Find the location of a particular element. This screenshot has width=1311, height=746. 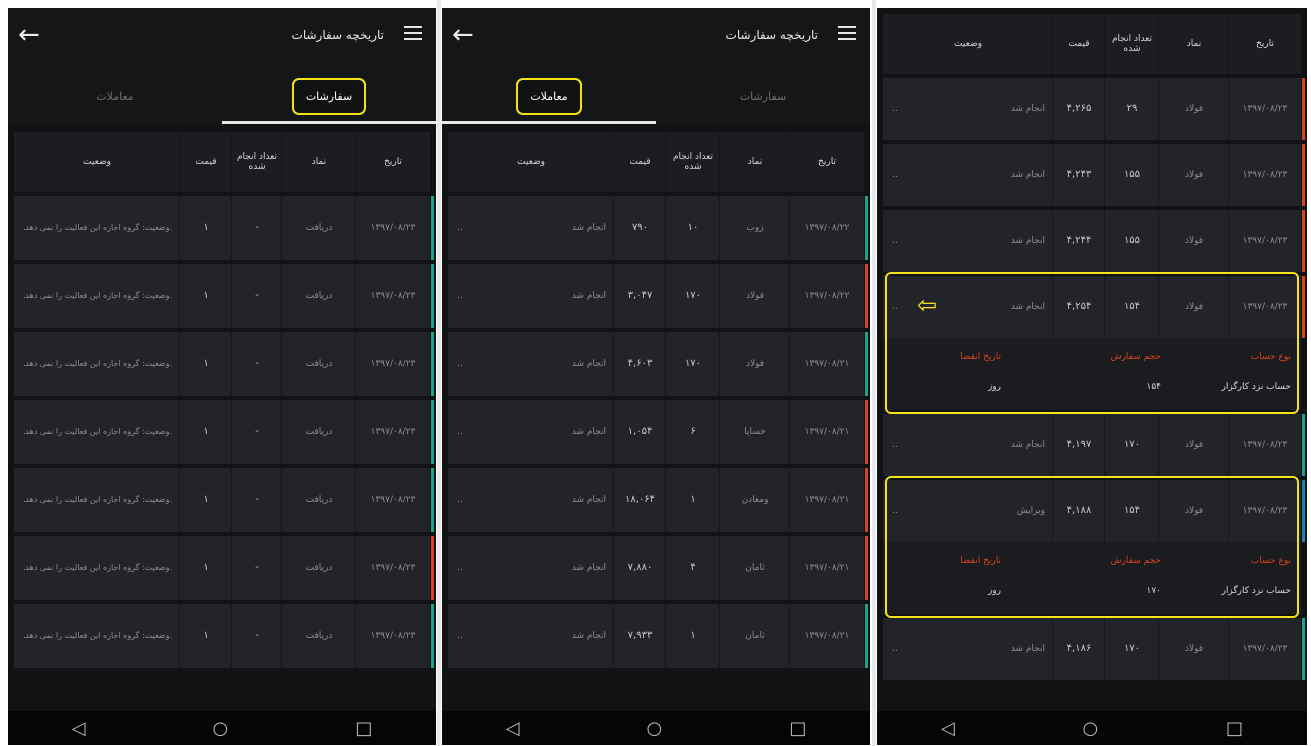

cell-symbol: ومعادن is located at coordinates (755, 500).